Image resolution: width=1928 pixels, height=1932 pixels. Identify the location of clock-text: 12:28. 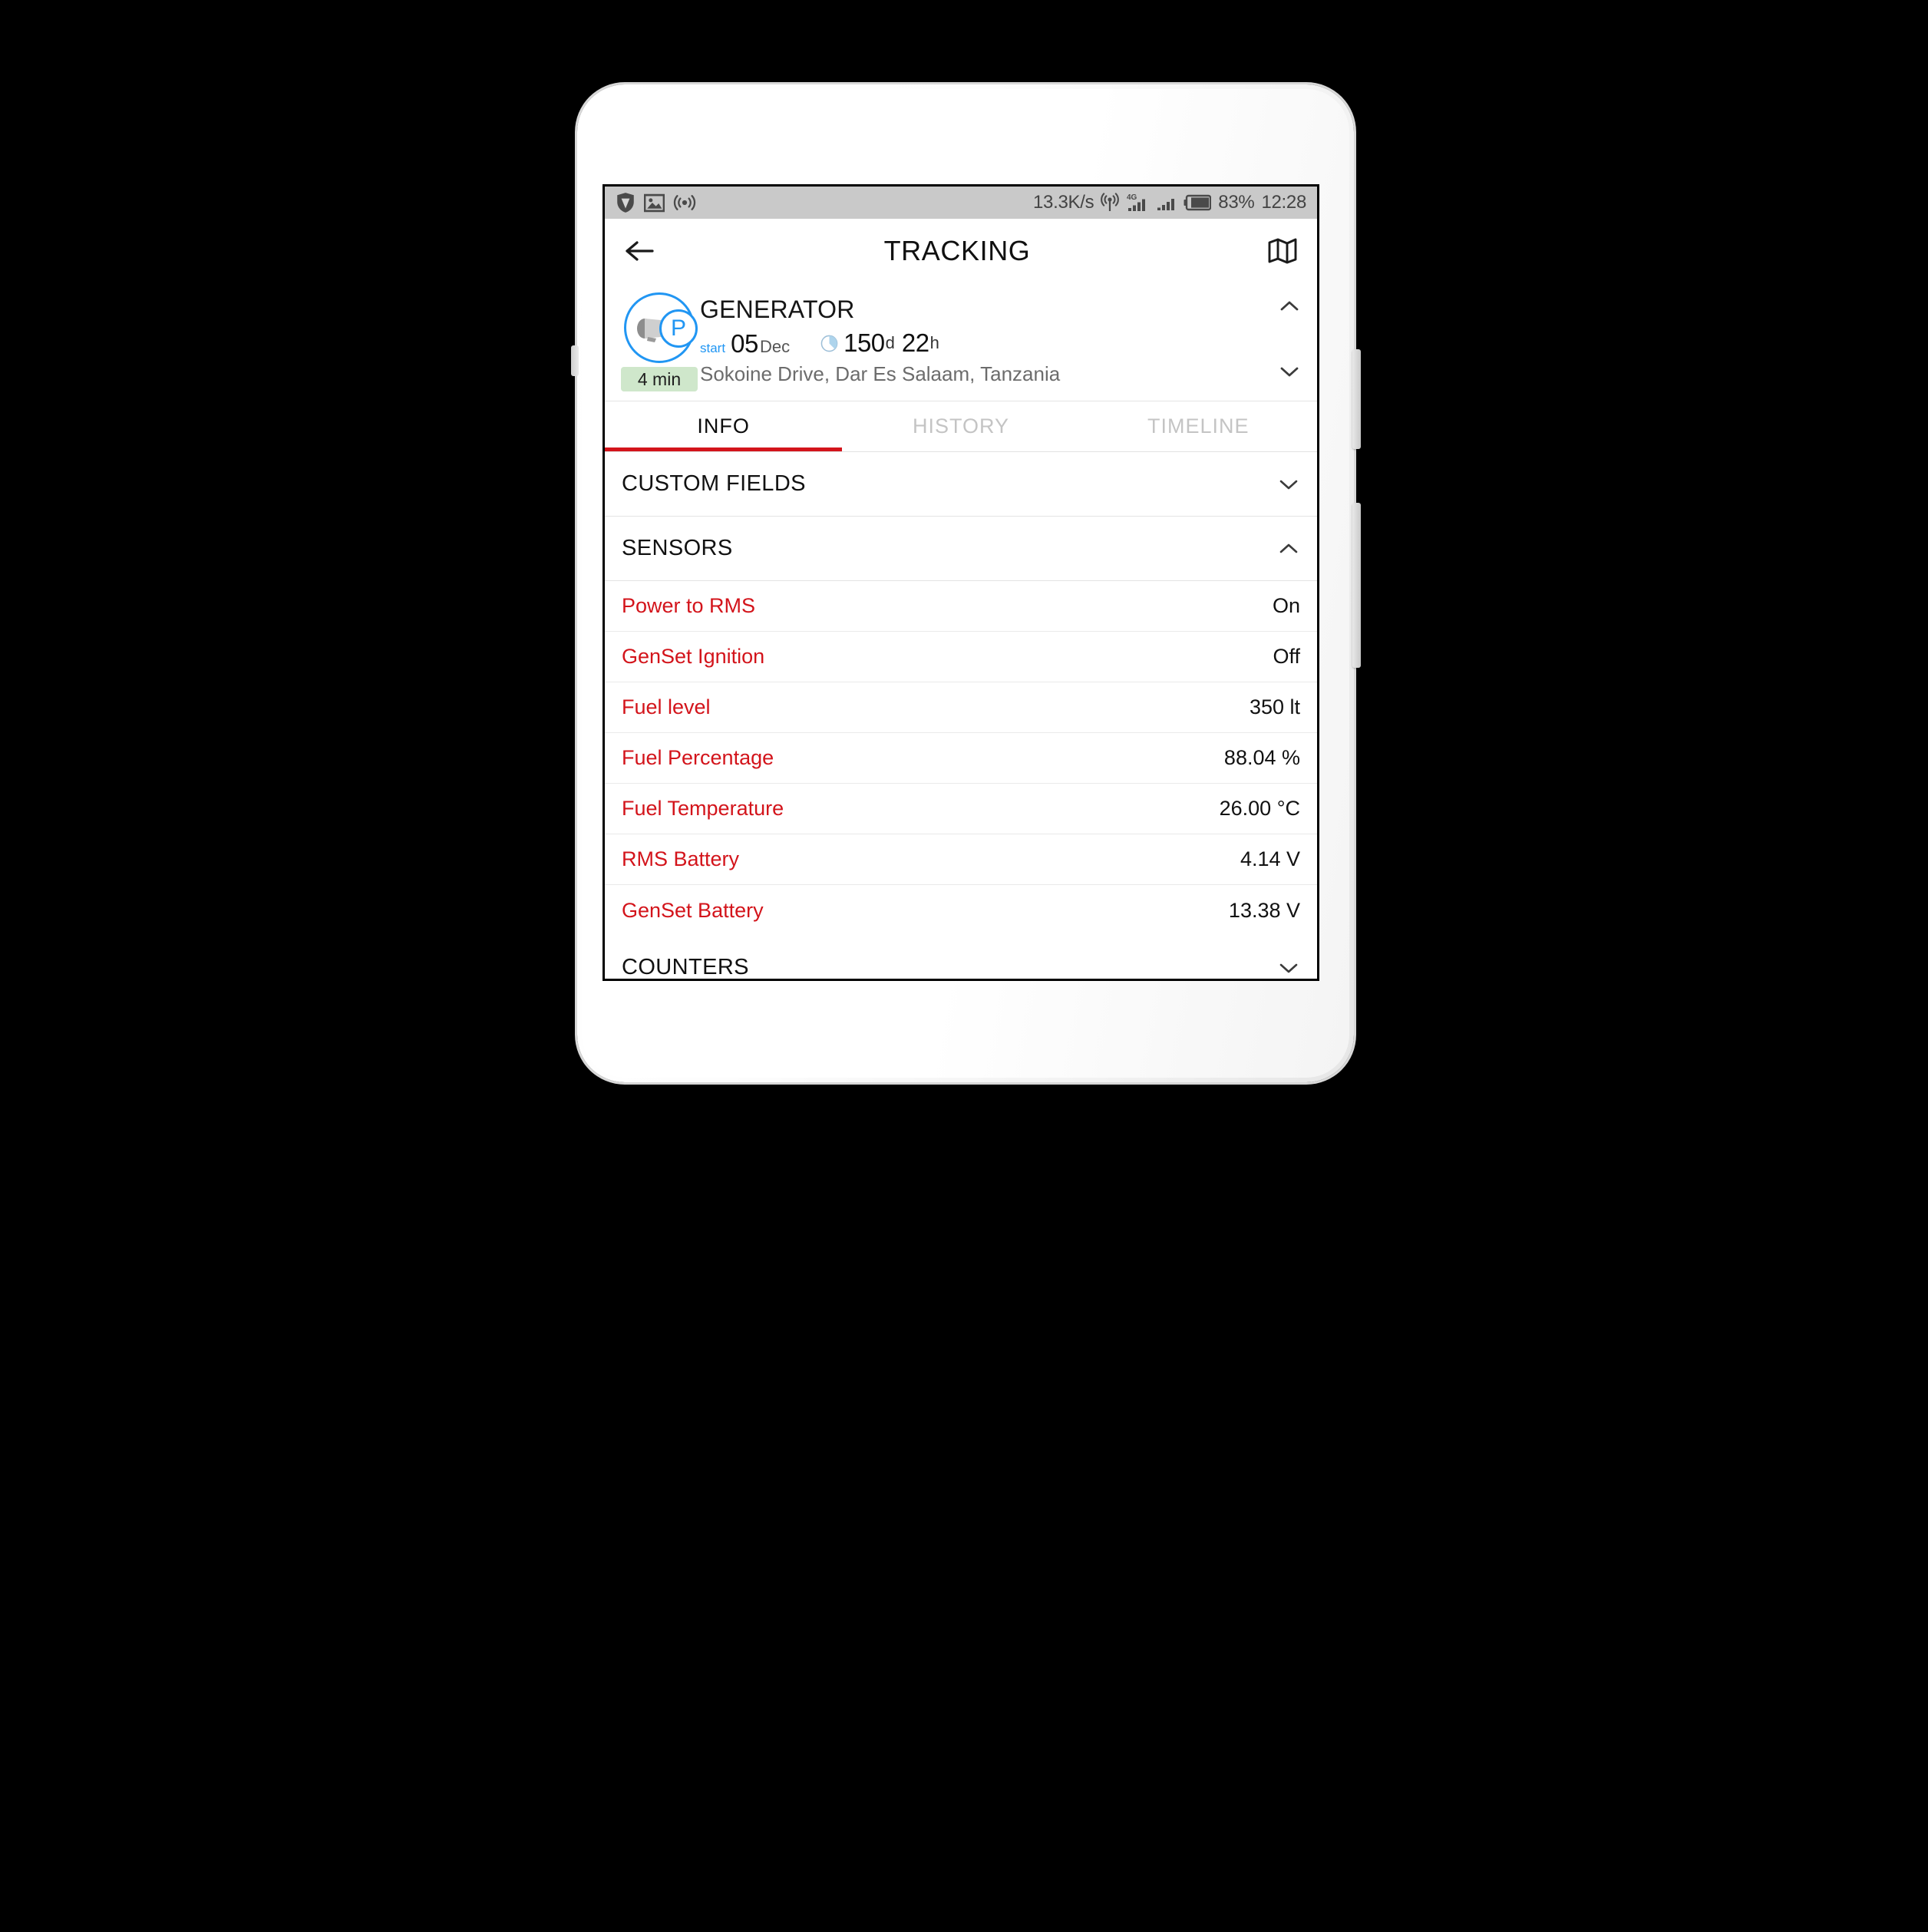
(1283, 202).